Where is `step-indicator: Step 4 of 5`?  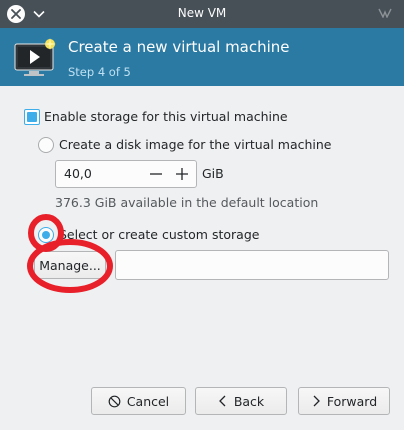
step-indicator: Step 4 of 5 is located at coordinates (99, 72).